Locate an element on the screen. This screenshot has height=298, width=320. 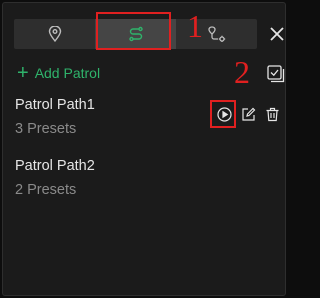
checkbox-stack-icon is located at coordinates (276, 74).